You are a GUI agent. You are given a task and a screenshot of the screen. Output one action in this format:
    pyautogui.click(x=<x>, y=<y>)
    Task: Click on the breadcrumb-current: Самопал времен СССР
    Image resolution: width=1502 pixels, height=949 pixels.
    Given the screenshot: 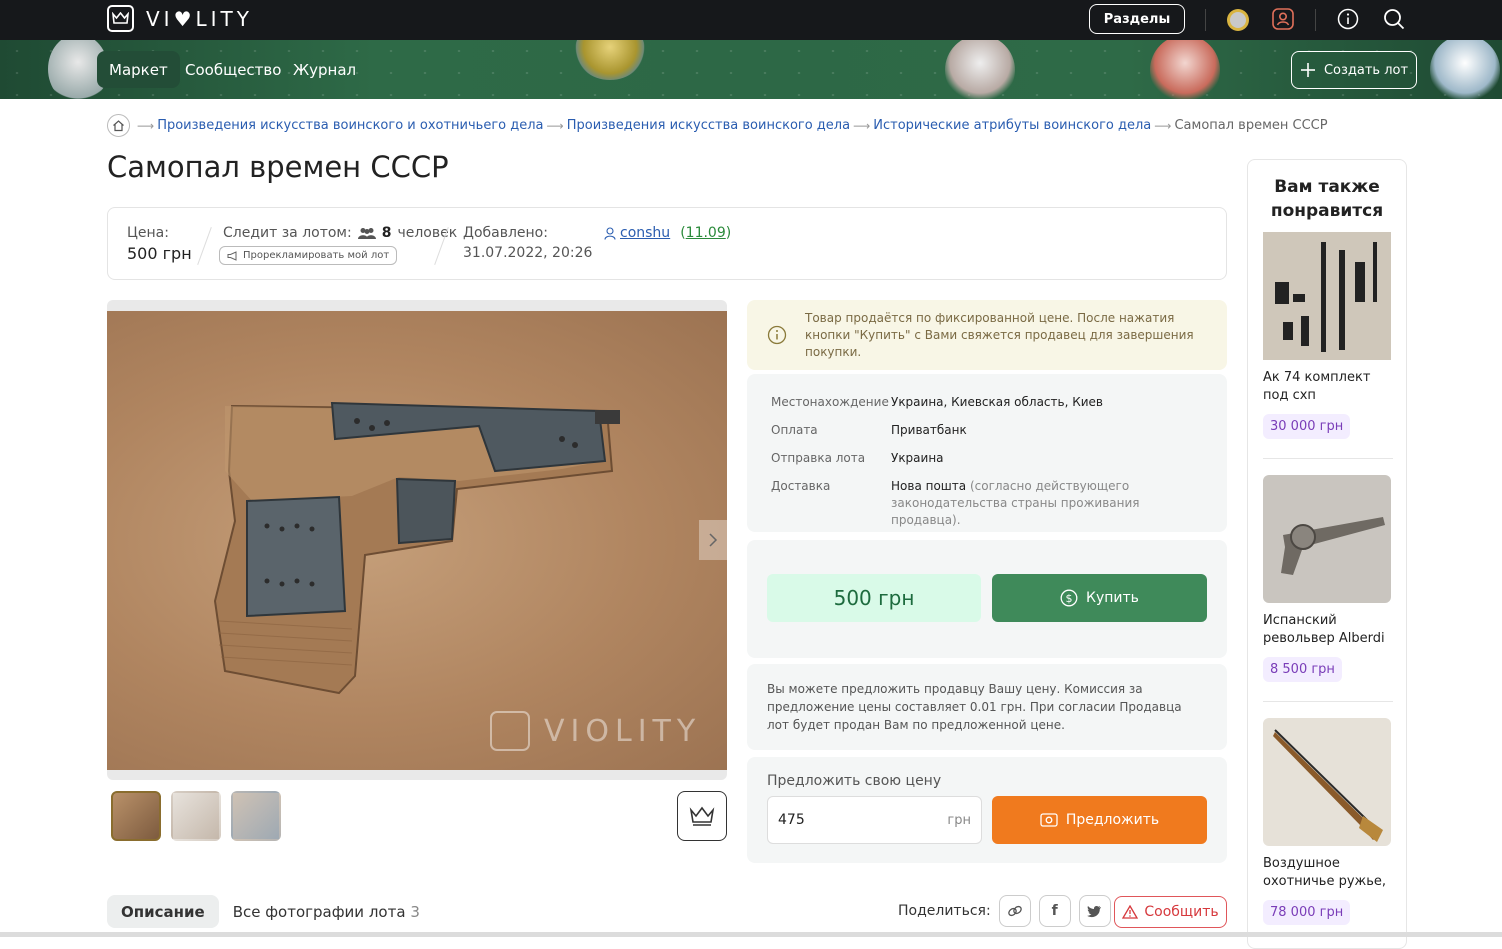 What is the action you would take?
    pyautogui.click(x=1251, y=125)
    